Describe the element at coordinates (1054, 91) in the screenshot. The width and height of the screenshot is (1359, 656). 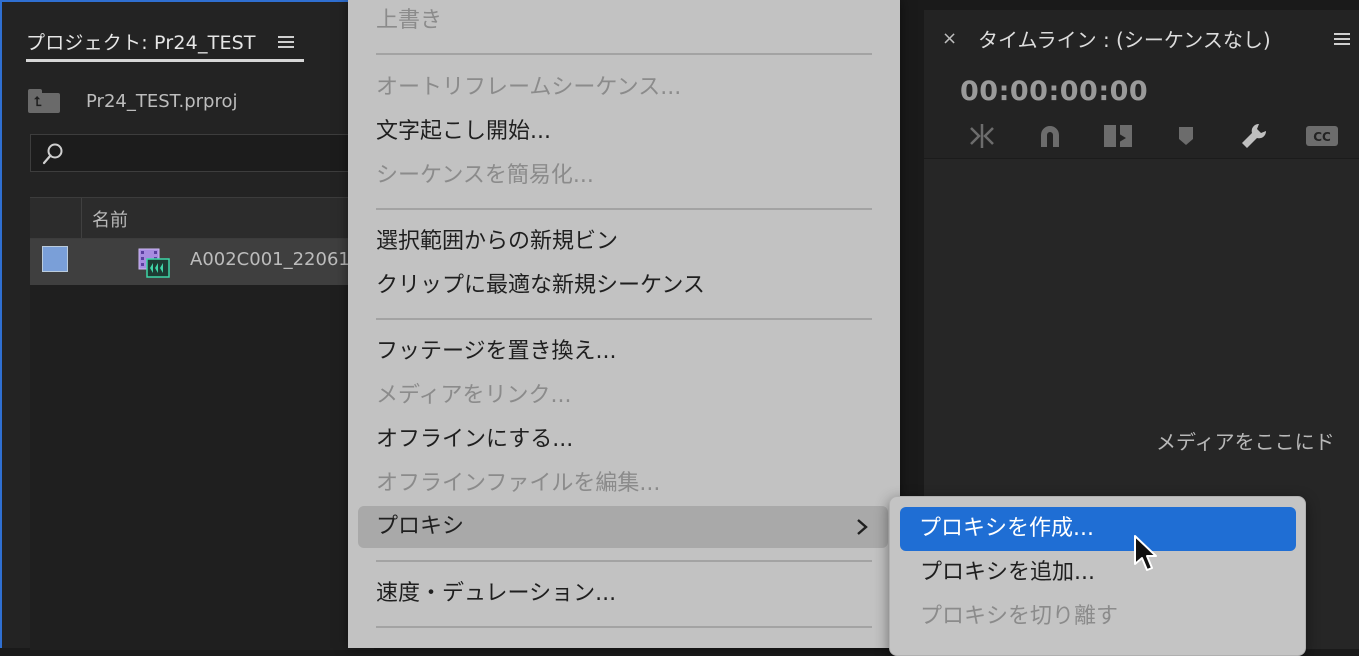
I see `timecode-display: 00:00:00:00` at that location.